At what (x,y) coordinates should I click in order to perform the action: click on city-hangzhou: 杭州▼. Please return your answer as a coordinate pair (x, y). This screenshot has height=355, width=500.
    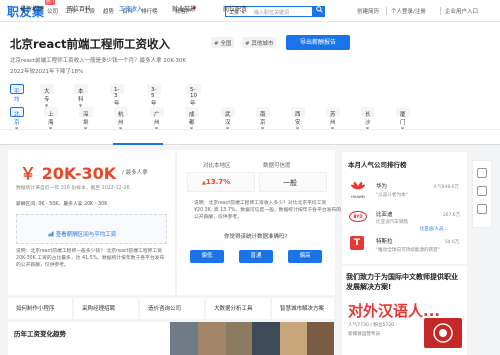
    Looking at the image, I should click on (121, 119).